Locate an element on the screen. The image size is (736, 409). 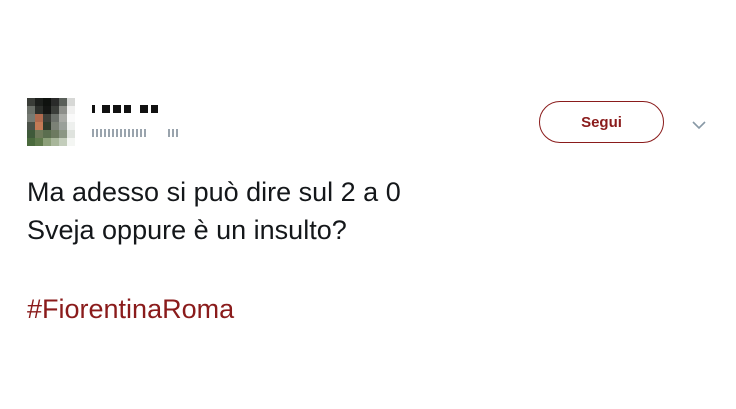
follow-button-label: Segui is located at coordinates (601, 122).